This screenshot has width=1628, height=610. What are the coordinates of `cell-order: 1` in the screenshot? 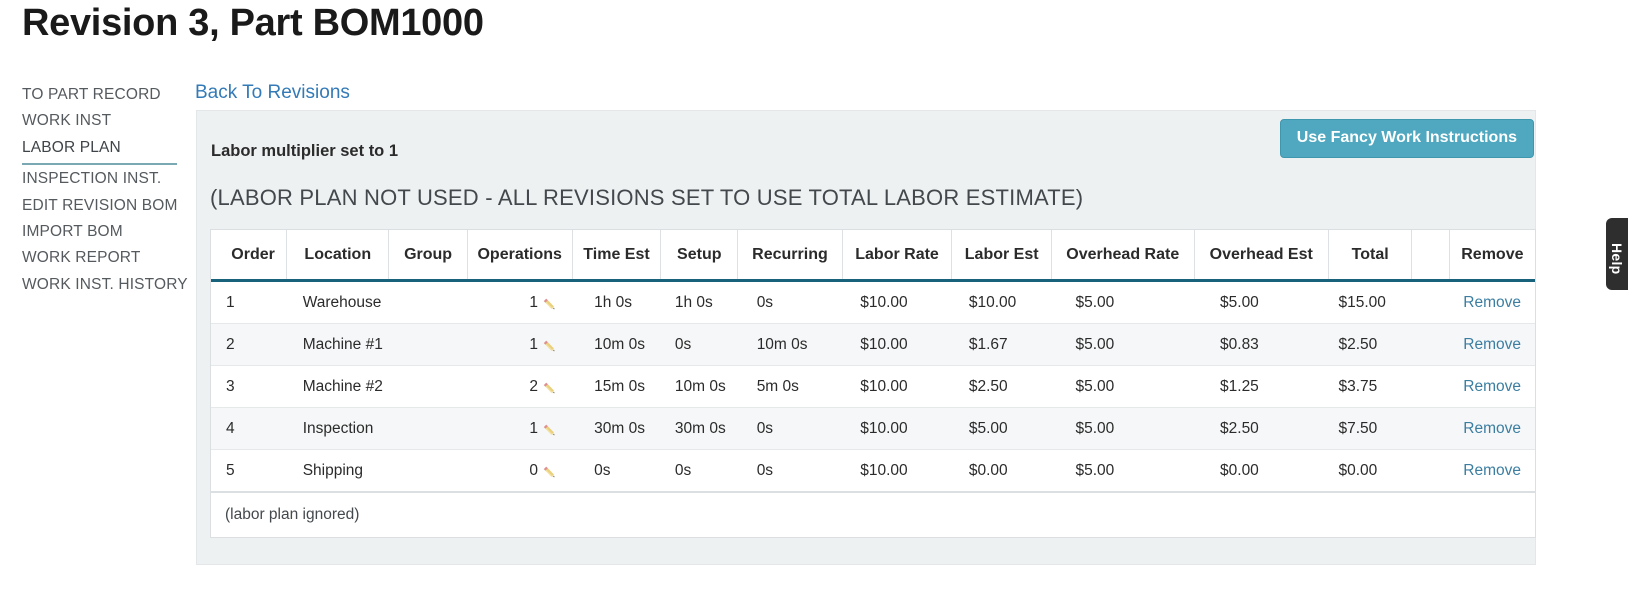 It's located at (249, 302).